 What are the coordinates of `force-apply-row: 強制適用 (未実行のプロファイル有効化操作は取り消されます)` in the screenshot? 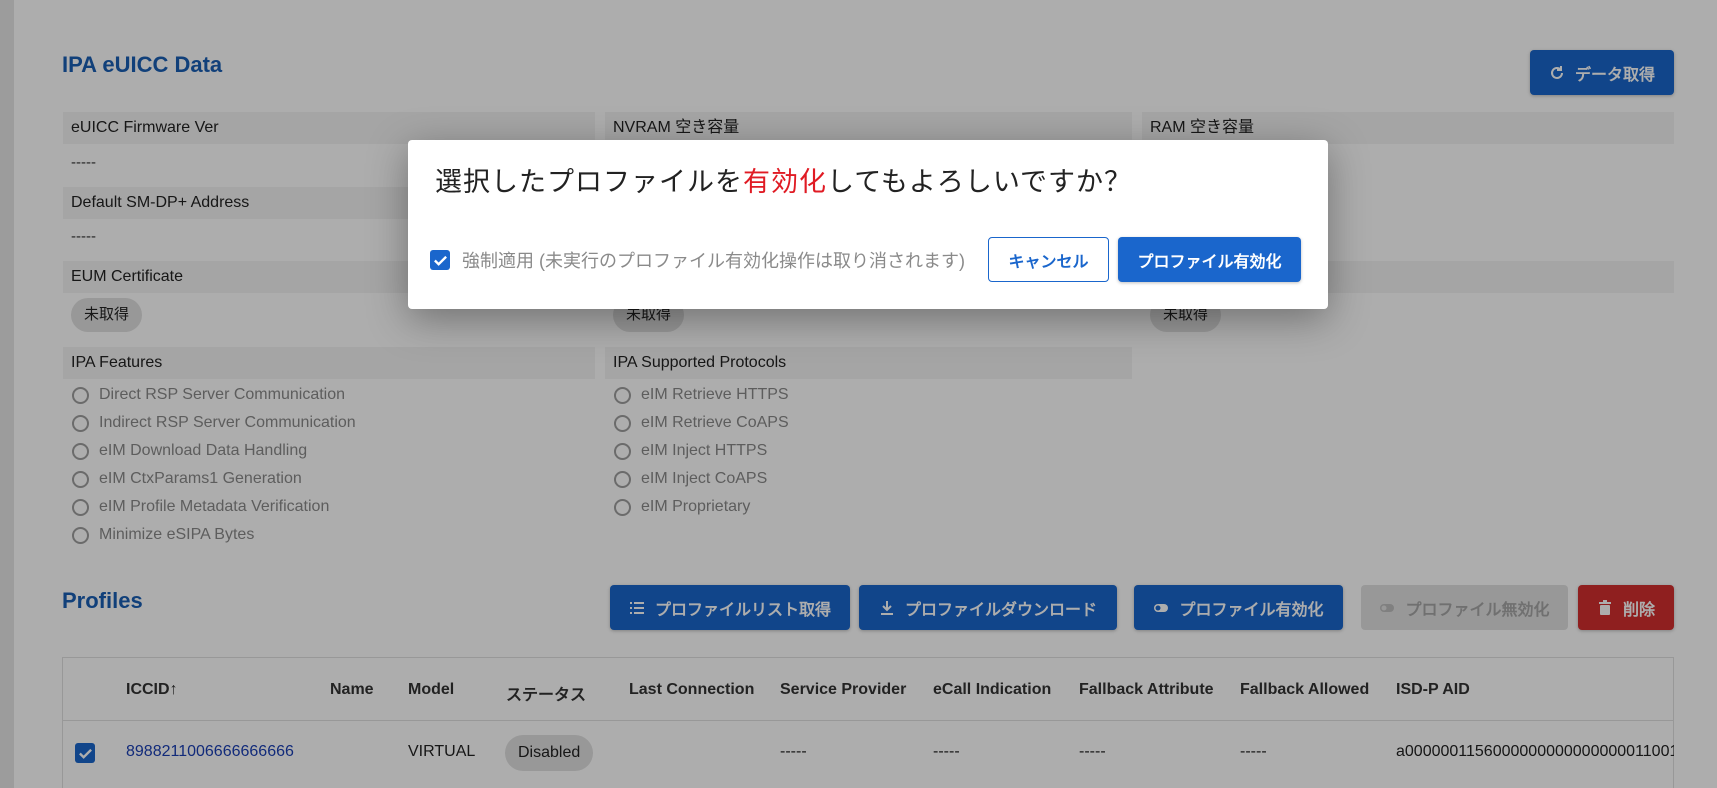 It's located at (697, 260).